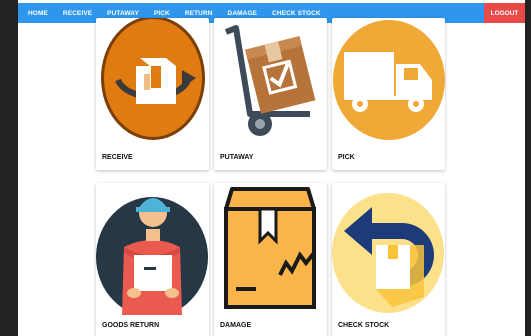  Describe the element at coordinates (236, 325) in the screenshot. I see `tile-label-damage: DAMAGE` at that location.